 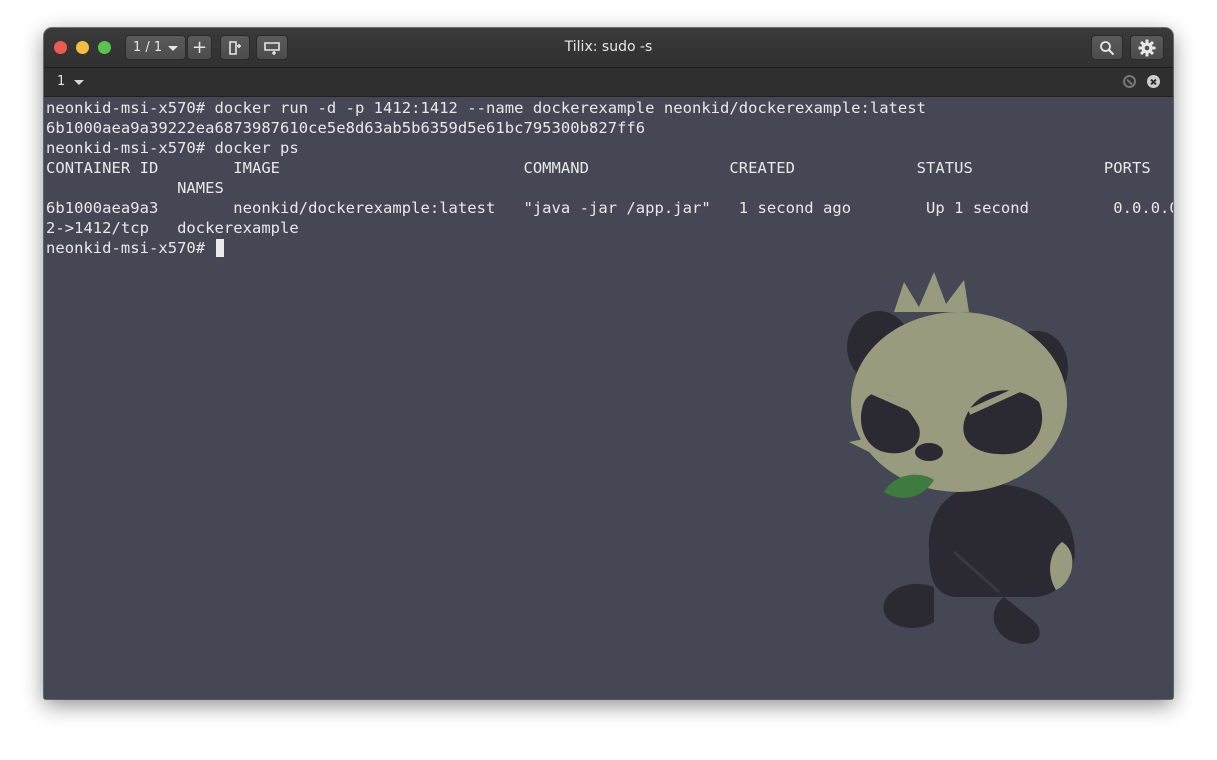 I want to click on terminal-tab-title: 1, so click(x=61, y=81).